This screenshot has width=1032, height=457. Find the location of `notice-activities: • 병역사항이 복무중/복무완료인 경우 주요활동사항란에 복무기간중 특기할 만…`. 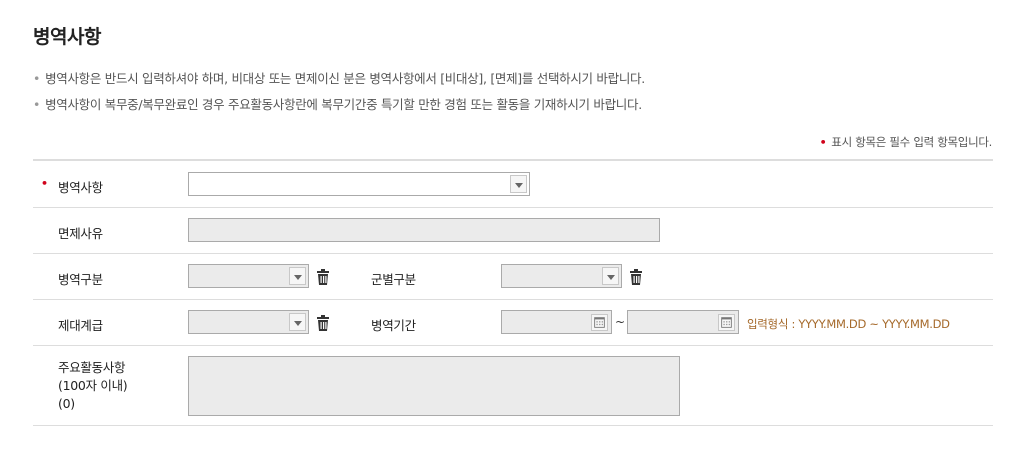

notice-activities: • 병역사항이 복무중/복무완료인 경우 주요활동사항란에 복무기간중 특기할 만… is located at coordinates (337, 103).